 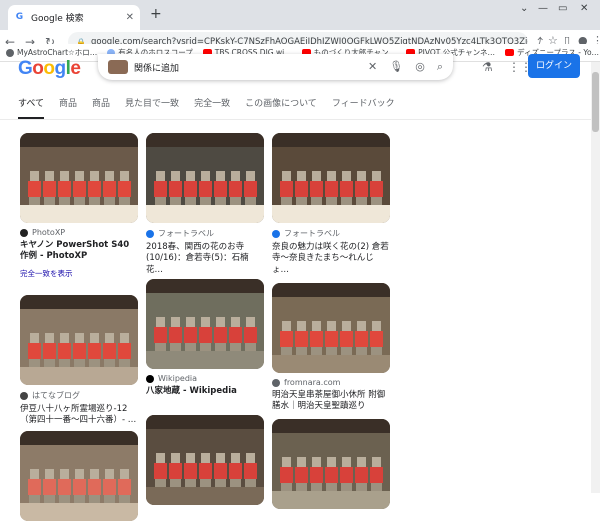 I want to click on result-title: 八家地蔵 - Wikipedia, so click(x=205, y=391).